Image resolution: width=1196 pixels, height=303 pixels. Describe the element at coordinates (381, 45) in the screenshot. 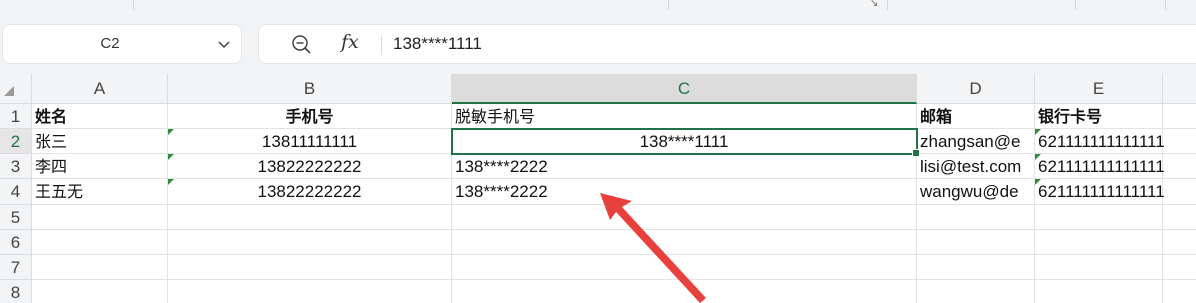

I see `formula-separator` at that location.